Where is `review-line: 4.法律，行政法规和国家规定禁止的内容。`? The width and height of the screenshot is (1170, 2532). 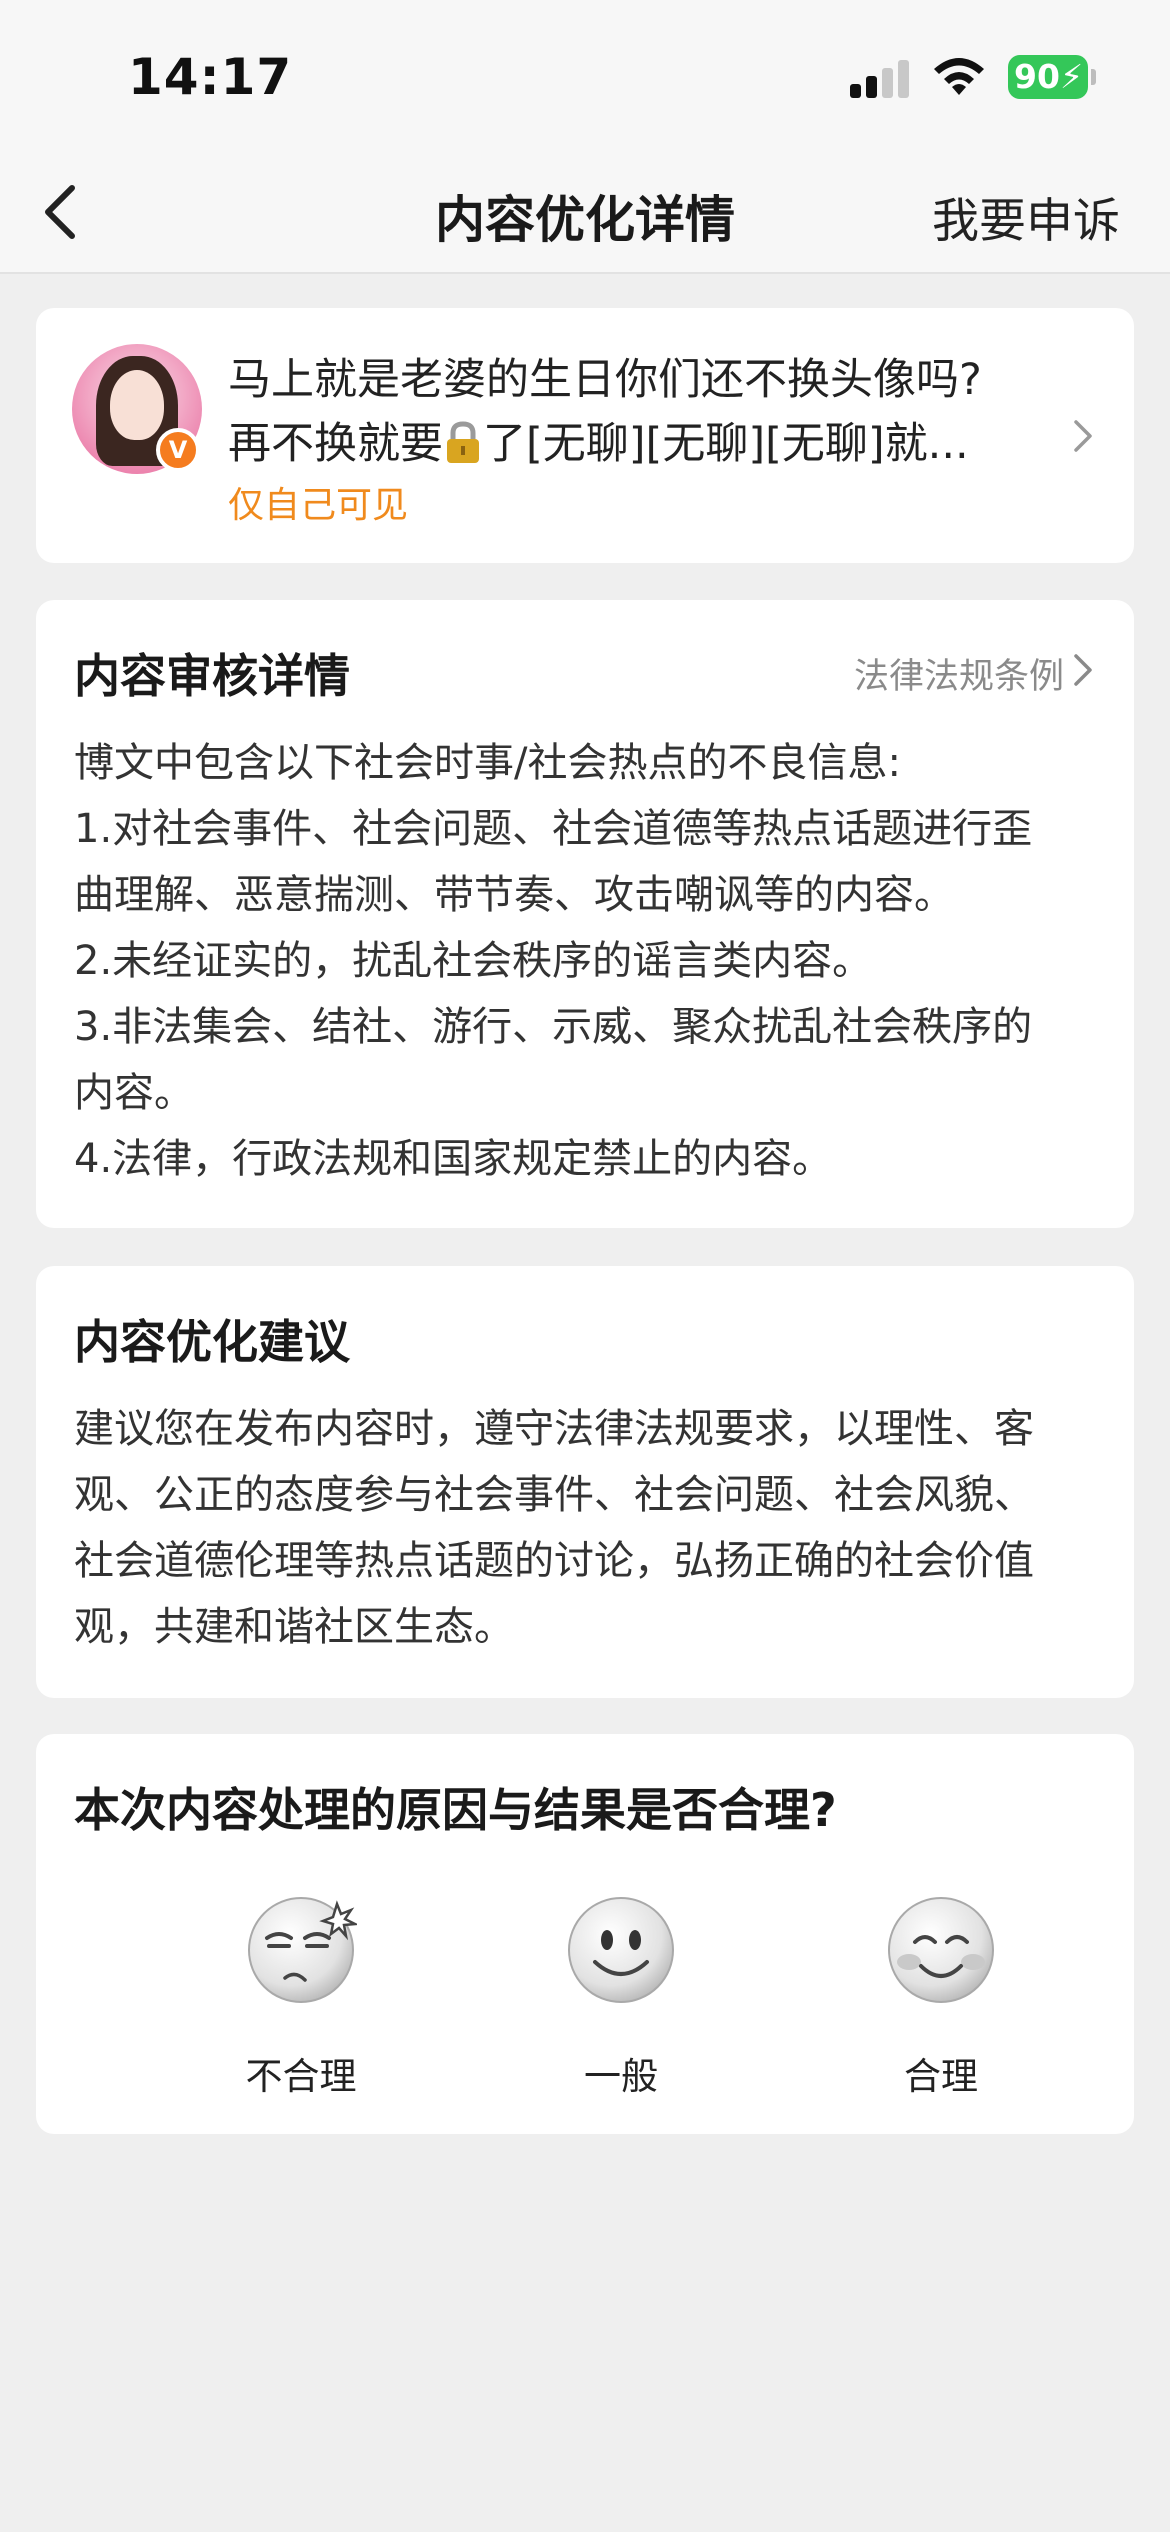
review-line: 4.法律，行政法规和国家规定禁止的内容。 is located at coordinates (453, 1159).